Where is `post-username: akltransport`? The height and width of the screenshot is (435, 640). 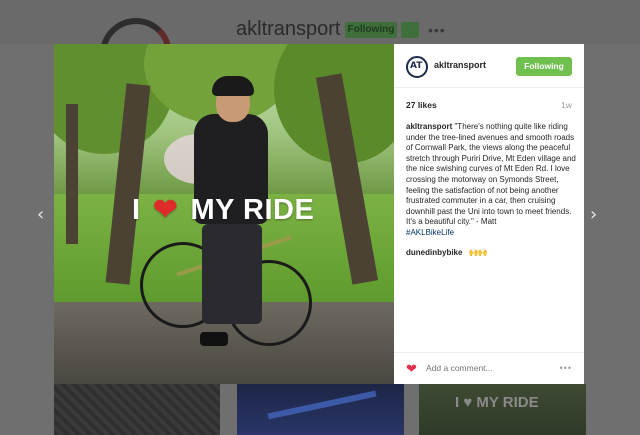 post-username: akltransport is located at coordinates (460, 65).